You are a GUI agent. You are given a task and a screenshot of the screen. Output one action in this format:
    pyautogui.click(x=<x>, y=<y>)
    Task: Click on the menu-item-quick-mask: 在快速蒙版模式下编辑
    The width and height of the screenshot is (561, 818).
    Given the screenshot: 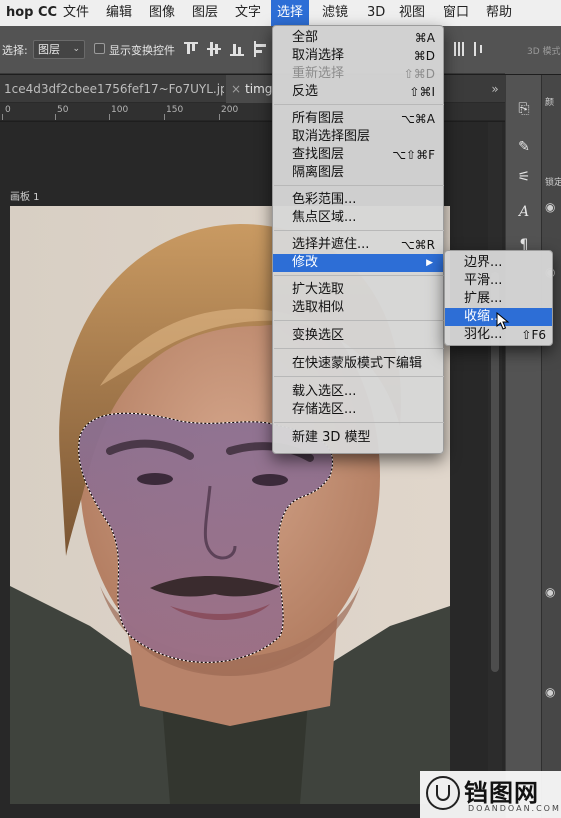 What is the action you would take?
    pyautogui.click(x=358, y=364)
    